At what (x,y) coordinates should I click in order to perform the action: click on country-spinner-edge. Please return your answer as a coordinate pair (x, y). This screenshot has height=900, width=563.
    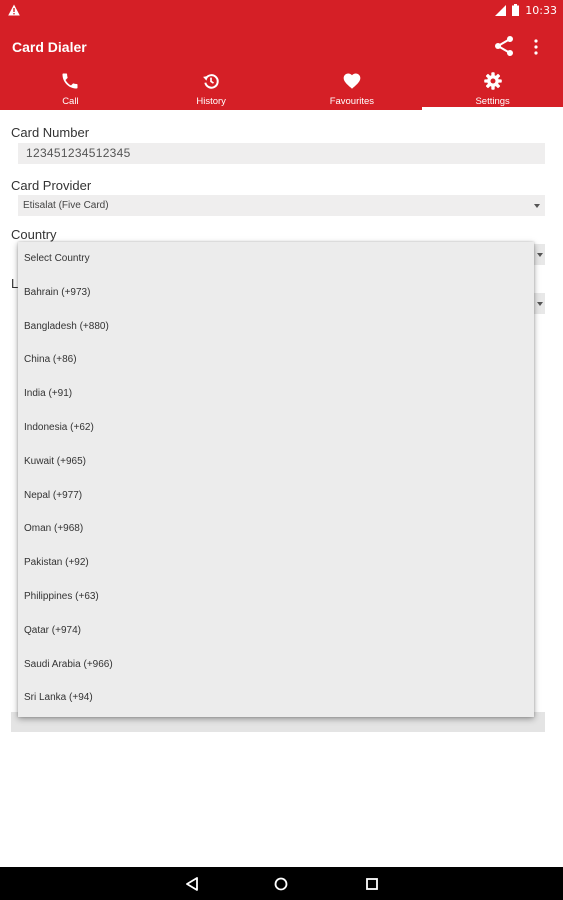
    Looking at the image, I should click on (539, 254).